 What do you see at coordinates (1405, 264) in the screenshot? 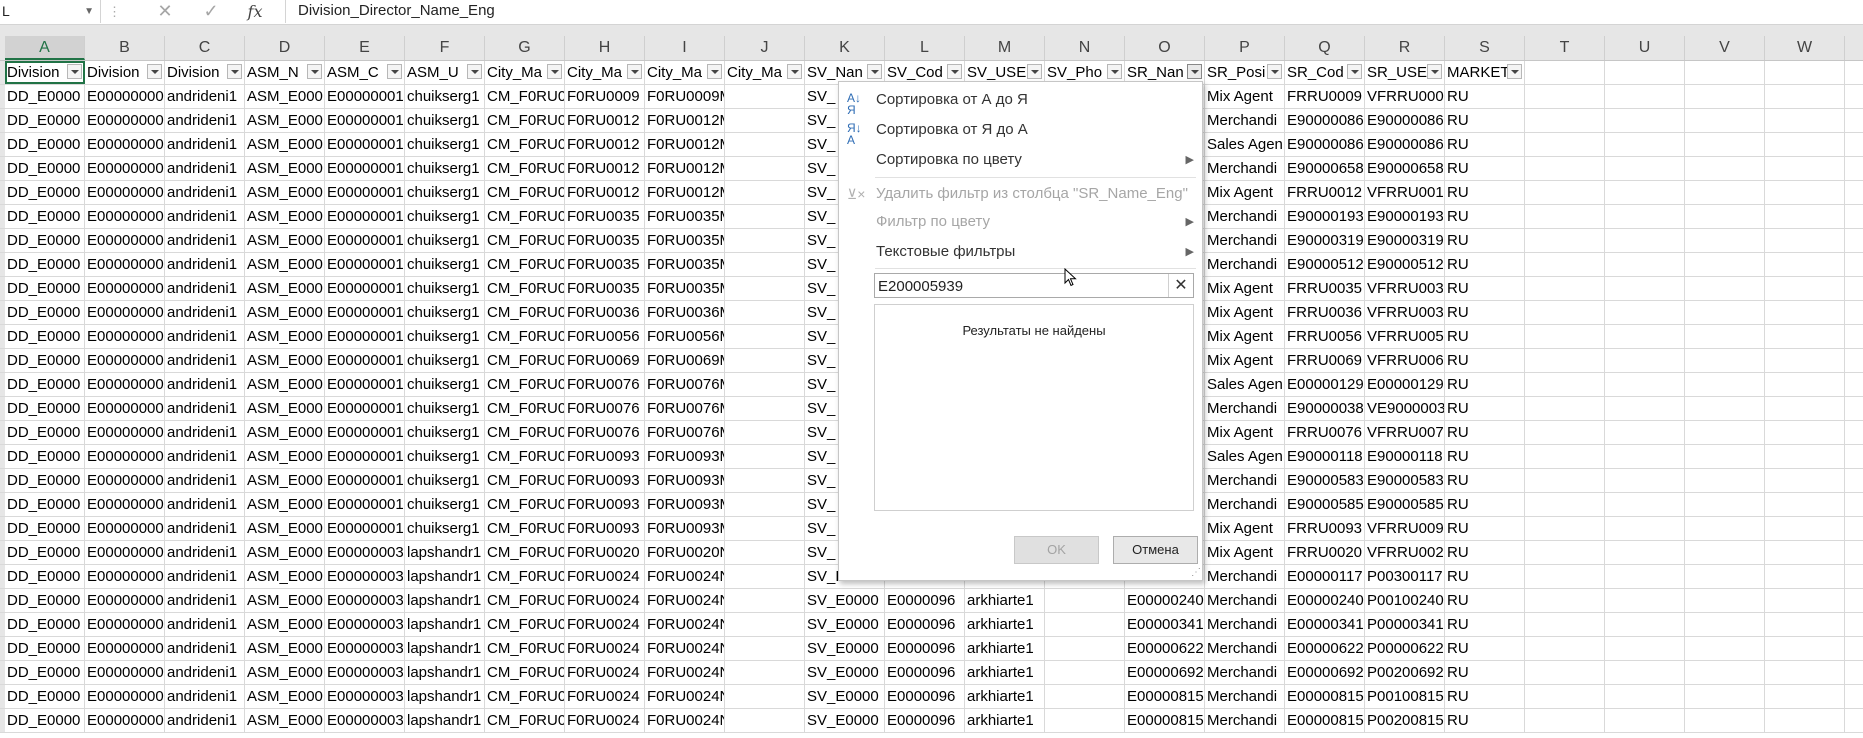
I see `cell: E90000512` at bounding box center [1405, 264].